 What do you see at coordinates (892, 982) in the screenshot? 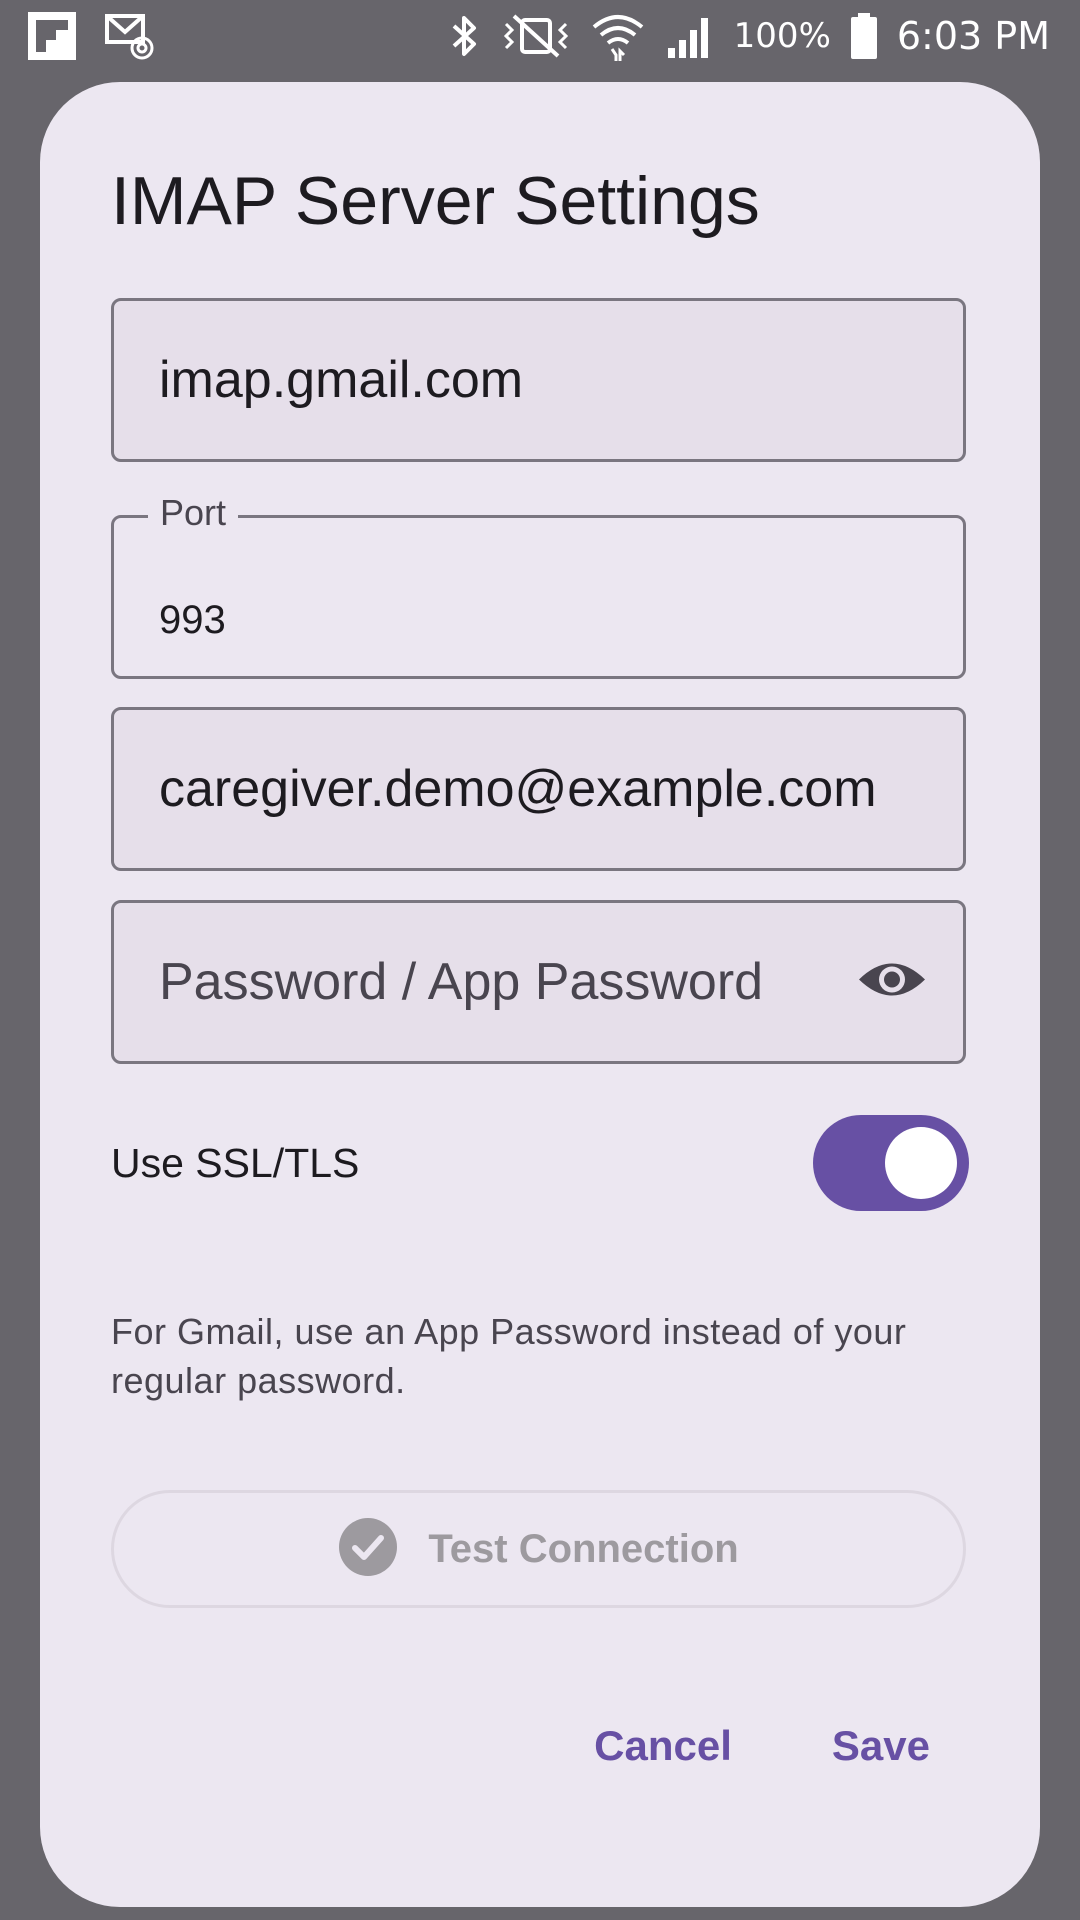
I see `eye-icon` at bounding box center [892, 982].